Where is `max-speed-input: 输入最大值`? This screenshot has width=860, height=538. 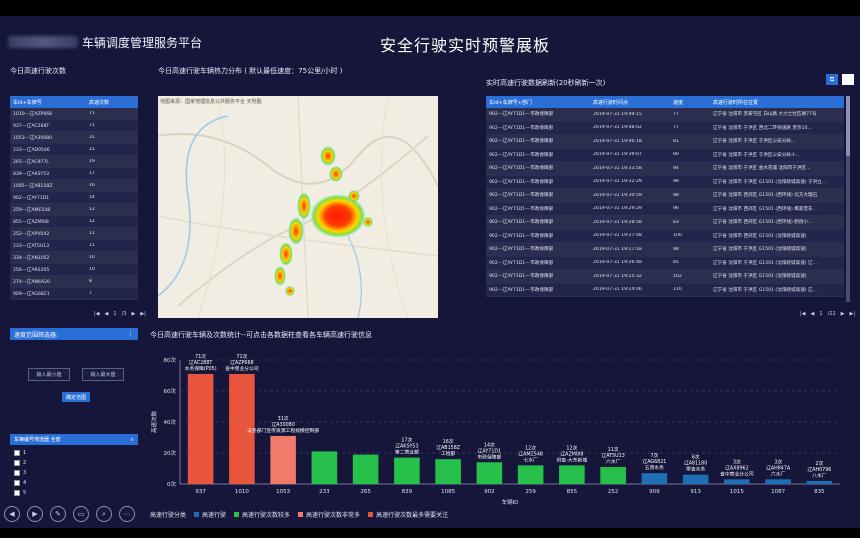
max-speed-input: 输入最大值 is located at coordinates (103, 374).